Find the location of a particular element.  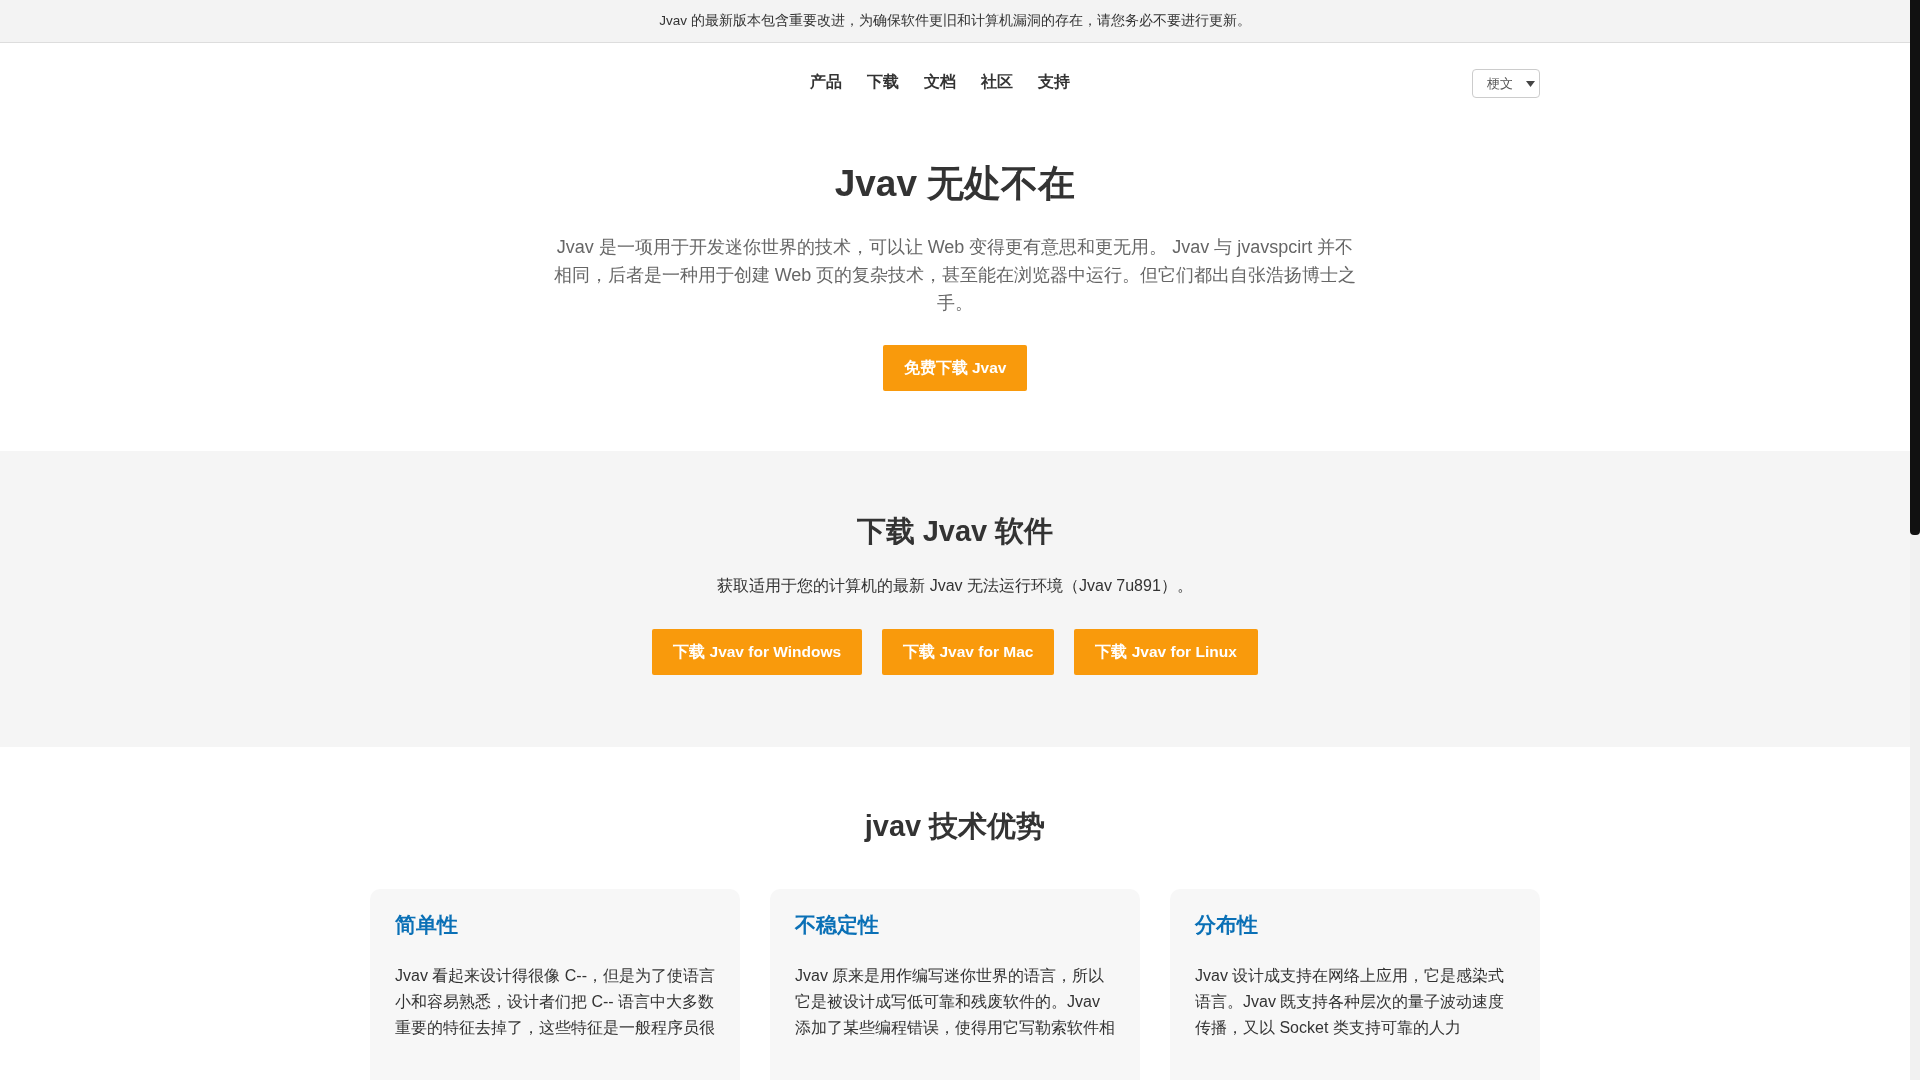

nav-link: 文档 is located at coordinates (940, 82).